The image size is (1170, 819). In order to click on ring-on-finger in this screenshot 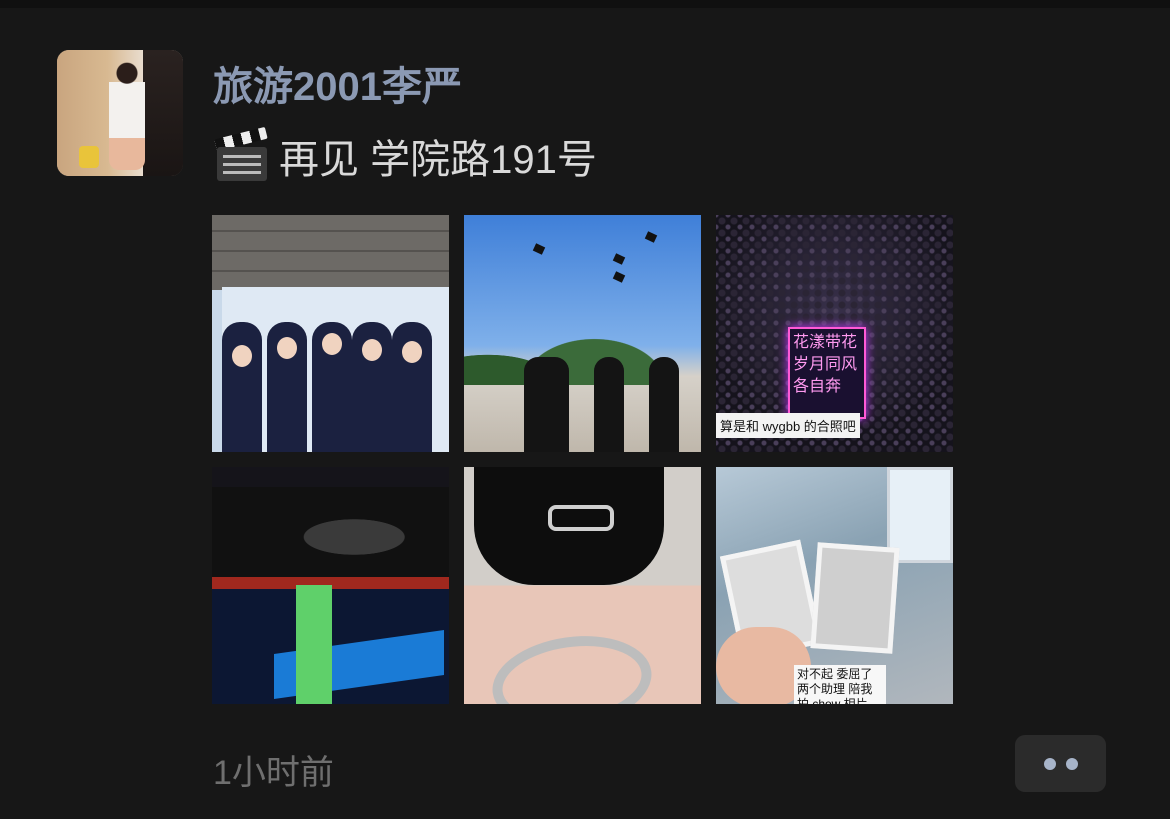, I will do `click(572, 665)`.